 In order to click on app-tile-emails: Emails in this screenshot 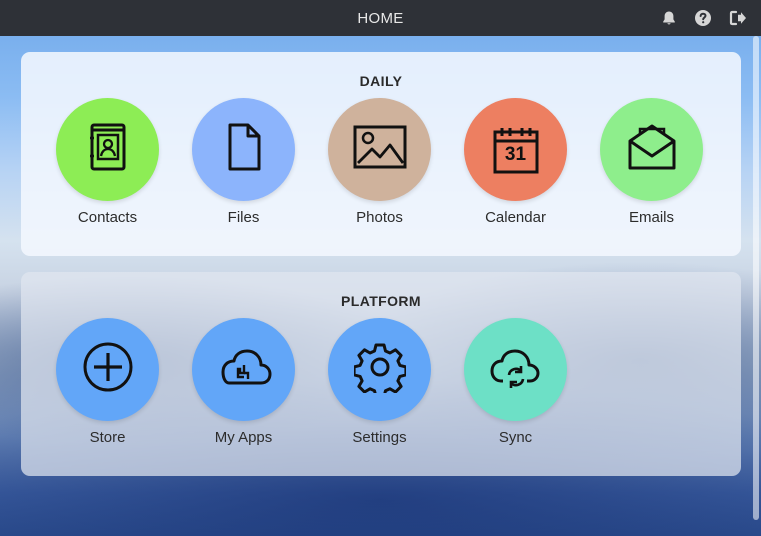, I will do `click(651, 162)`.